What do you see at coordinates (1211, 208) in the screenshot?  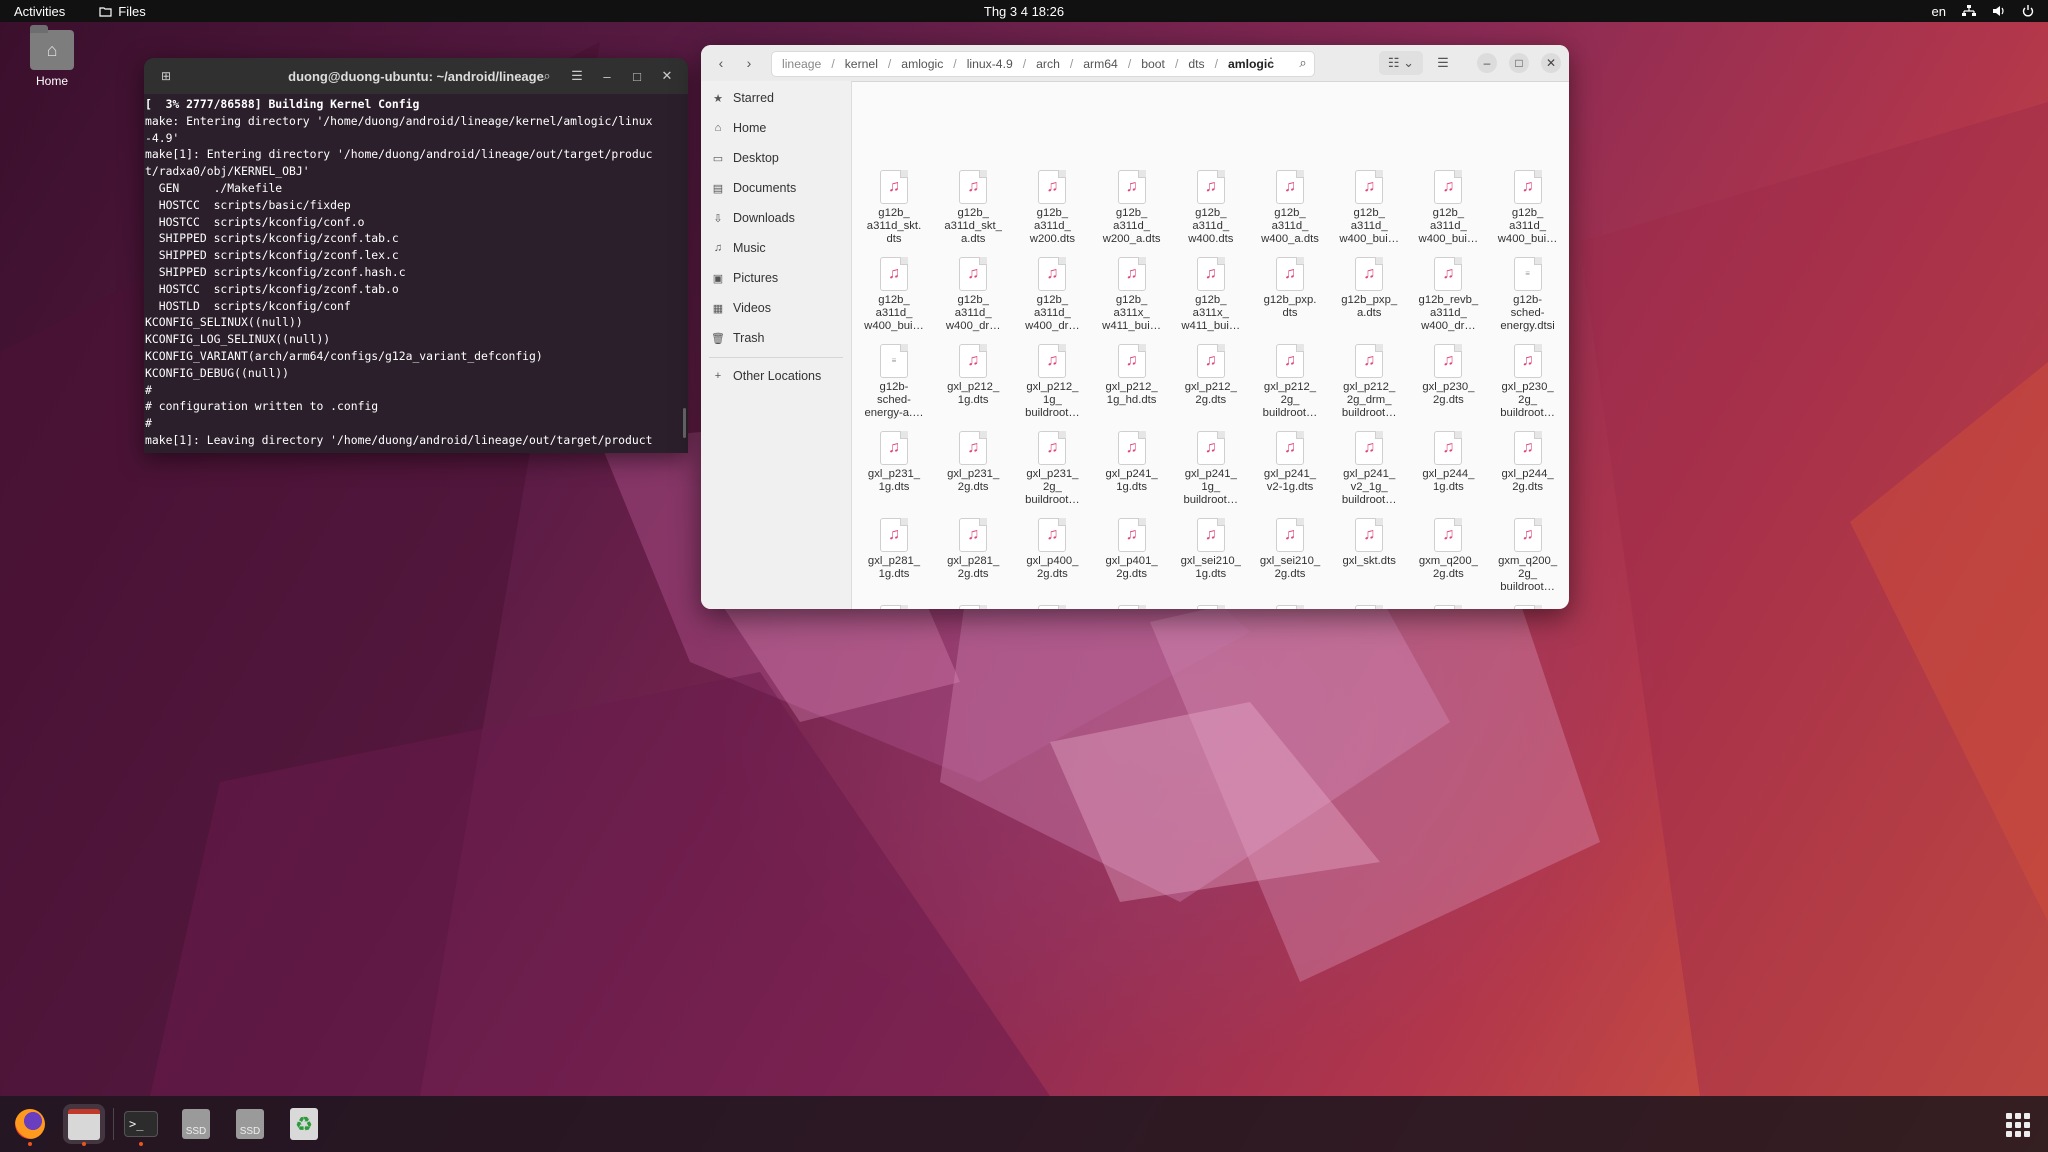 I see `file-item: ♫ g12b_ a311d_ w400.dts` at bounding box center [1211, 208].